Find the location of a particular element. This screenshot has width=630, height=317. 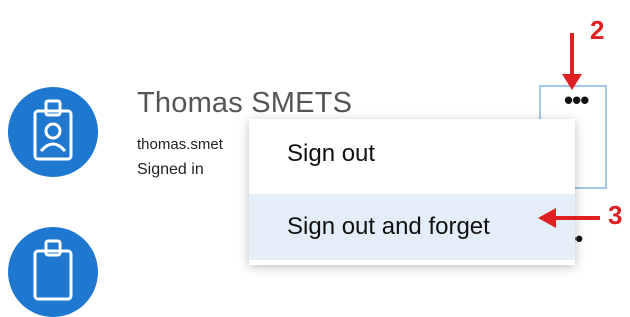

annotation-label-3: 3 is located at coordinates (615, 215).